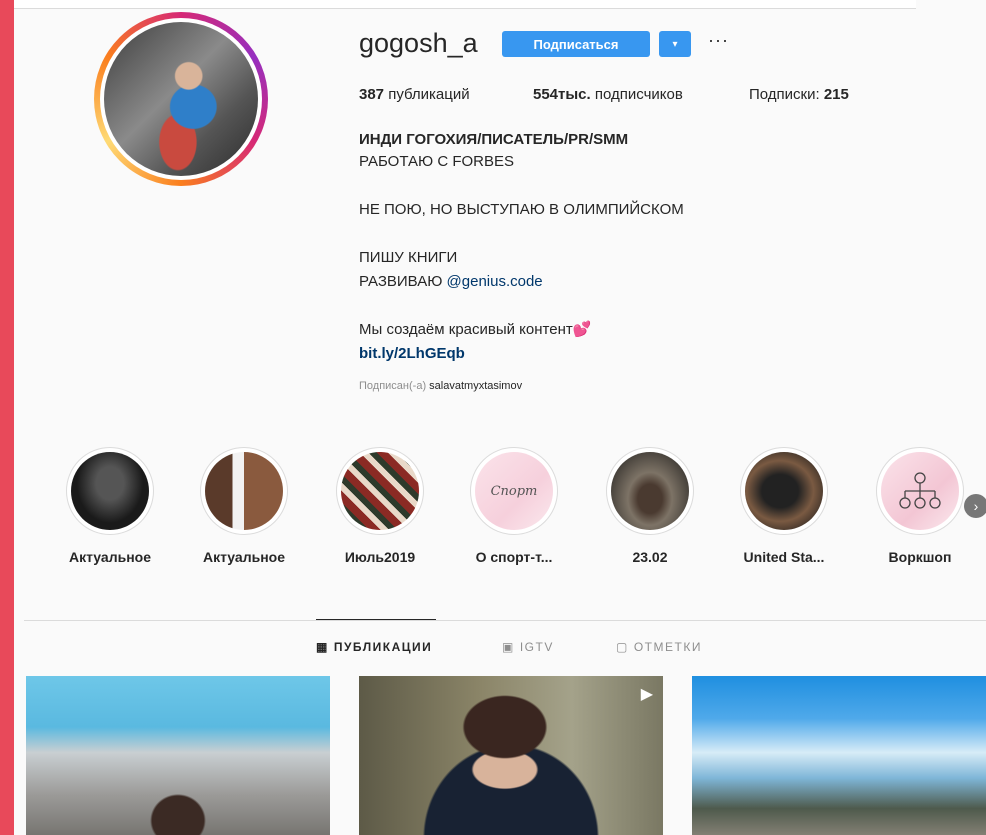 This screenshot has height=835, width=986. Describe the element at coordinates (718, 40) in the screenshot. I see `more-options-icon: ···` at that location.